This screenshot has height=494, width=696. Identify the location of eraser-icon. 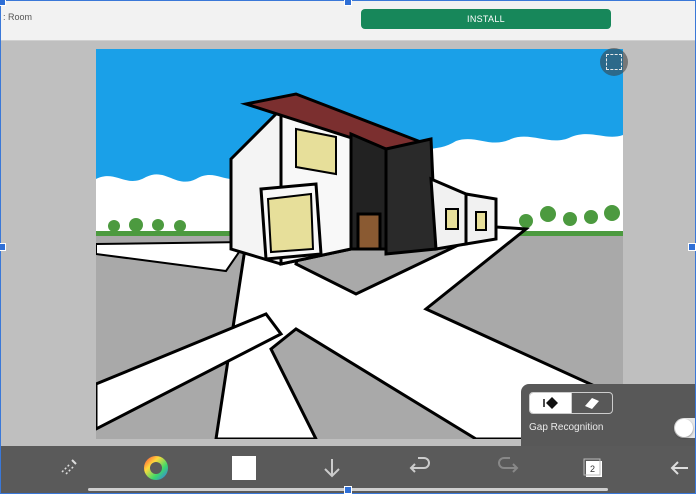
(592, 403).